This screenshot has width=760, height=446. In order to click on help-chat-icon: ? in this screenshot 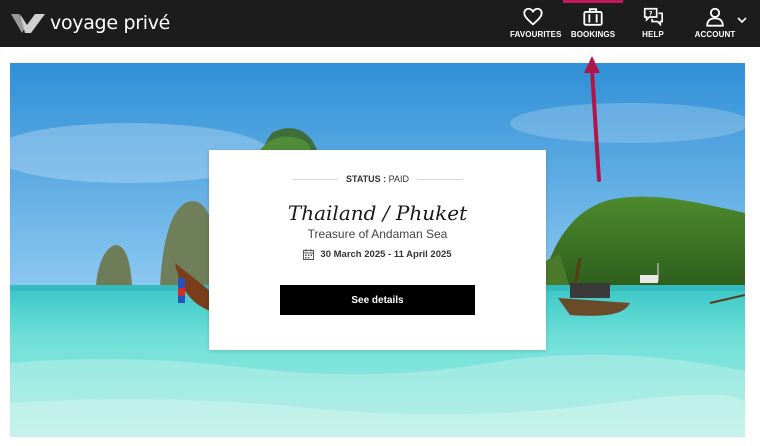, I will do `click(653, 17)`.